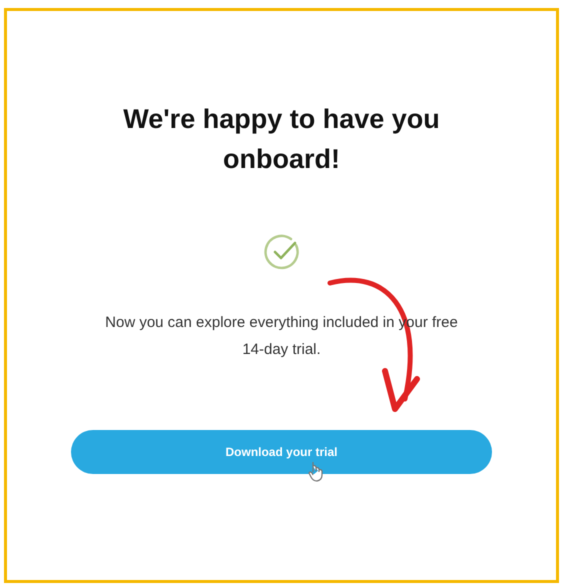 Image resolution: width=563 pixels, height=585 pixels. What do you see at coordinates (281, 139) in the screenshot?
I see `heading: We're happy to have you onboard!` at bounding box center [281, 139].